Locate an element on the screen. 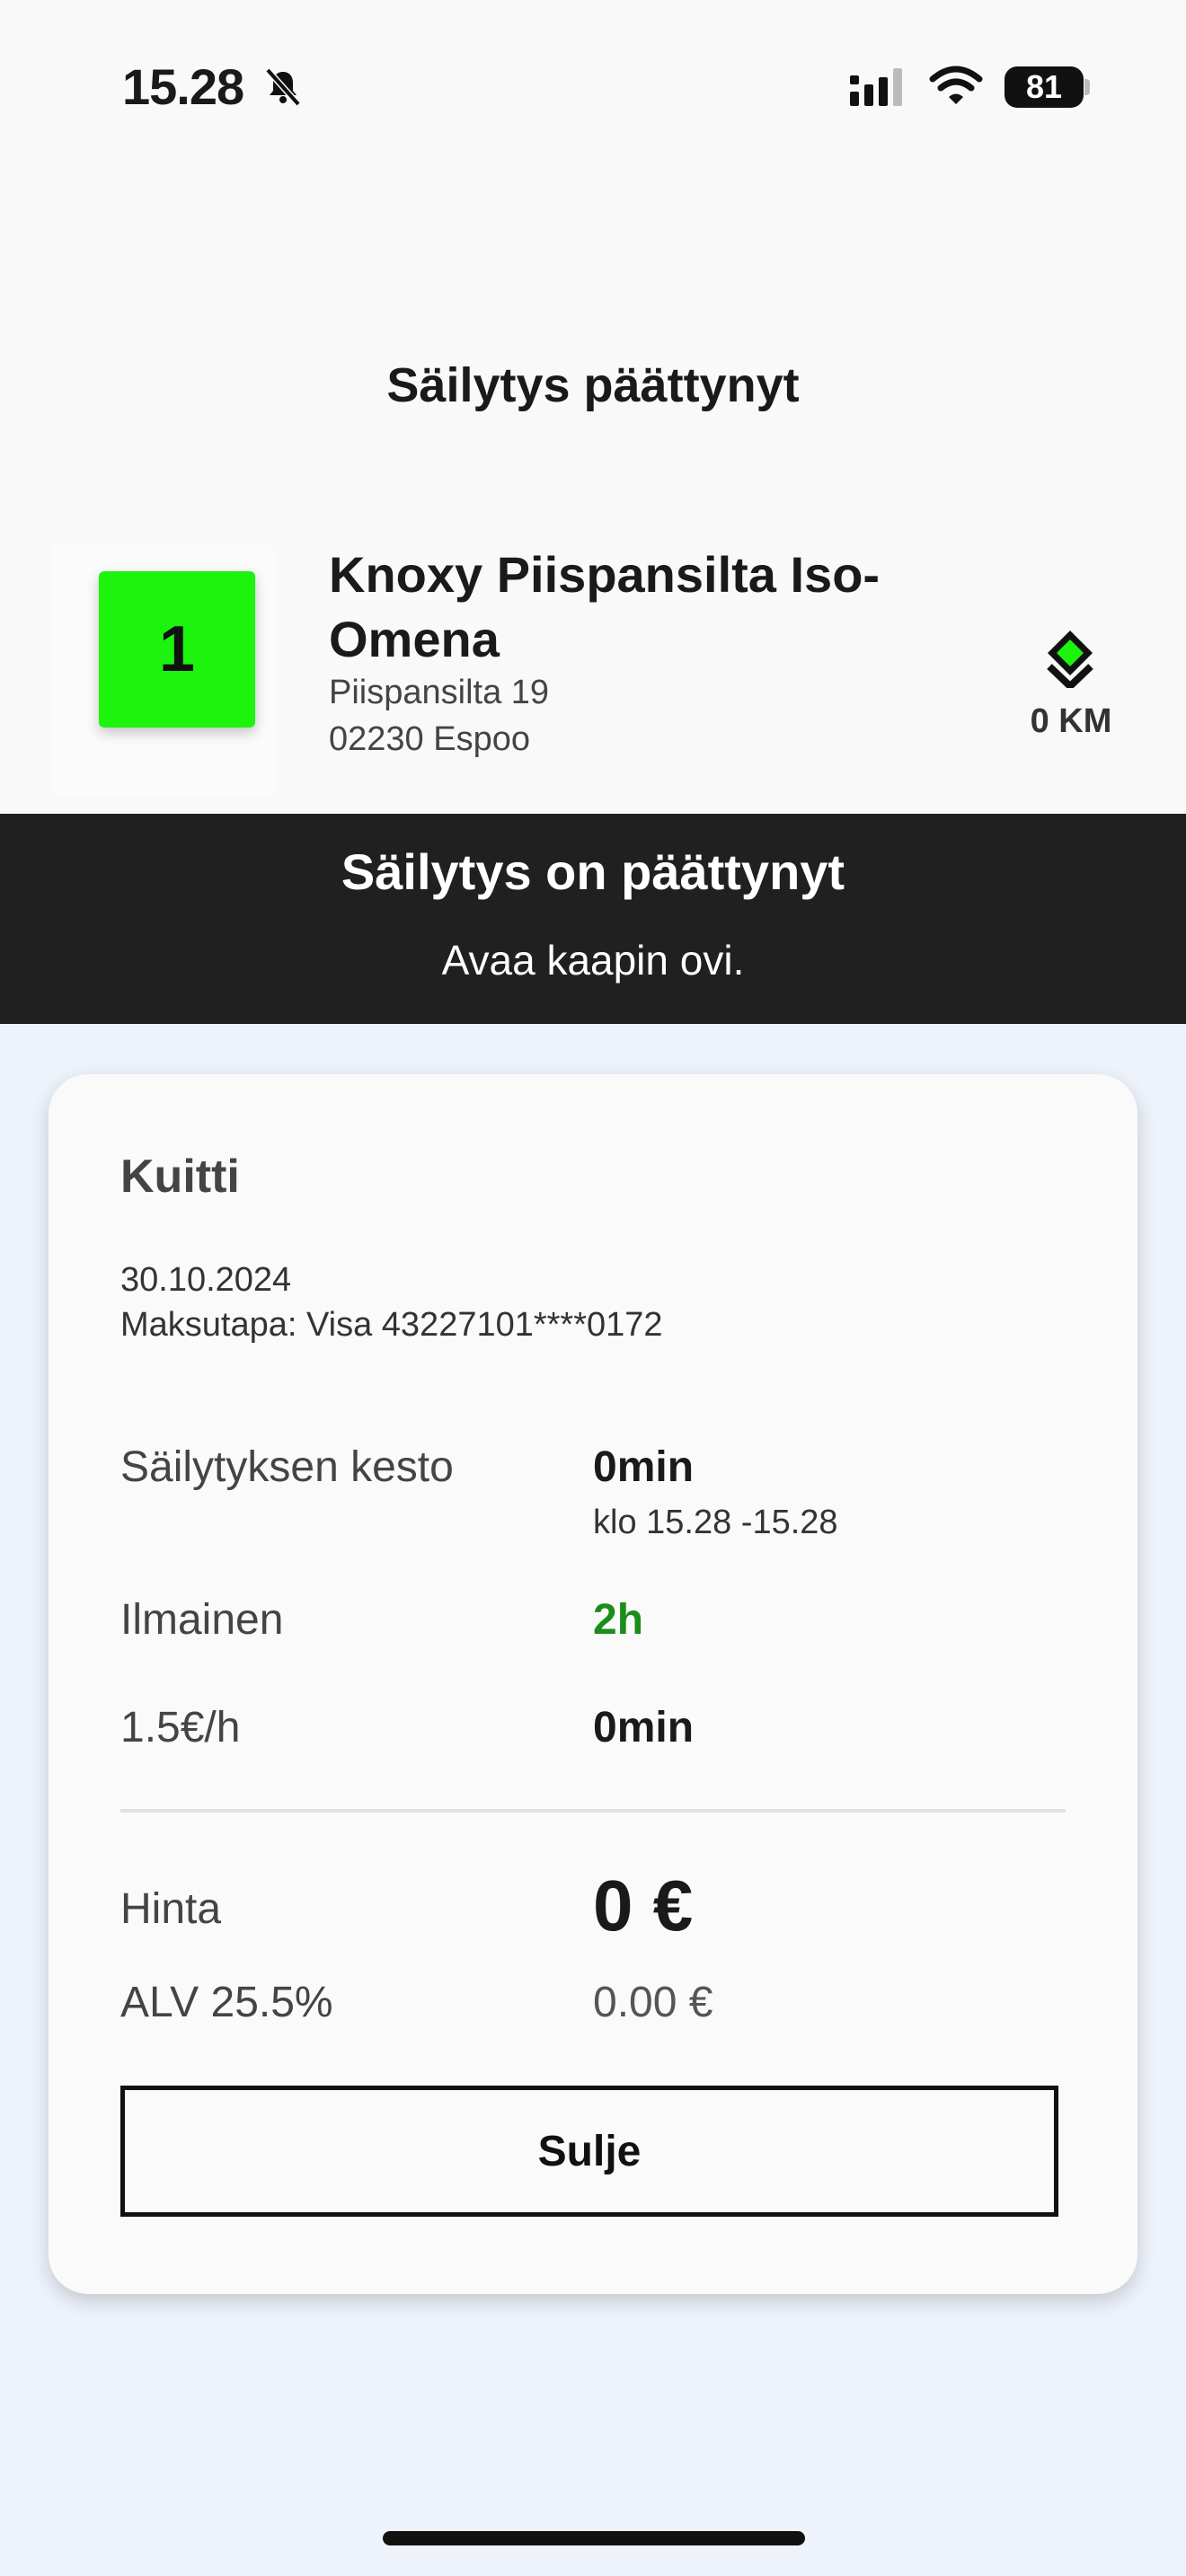 This screenshot has width=1186, height=2576. rate-value: 0min is located at coordinates (644, 1727).